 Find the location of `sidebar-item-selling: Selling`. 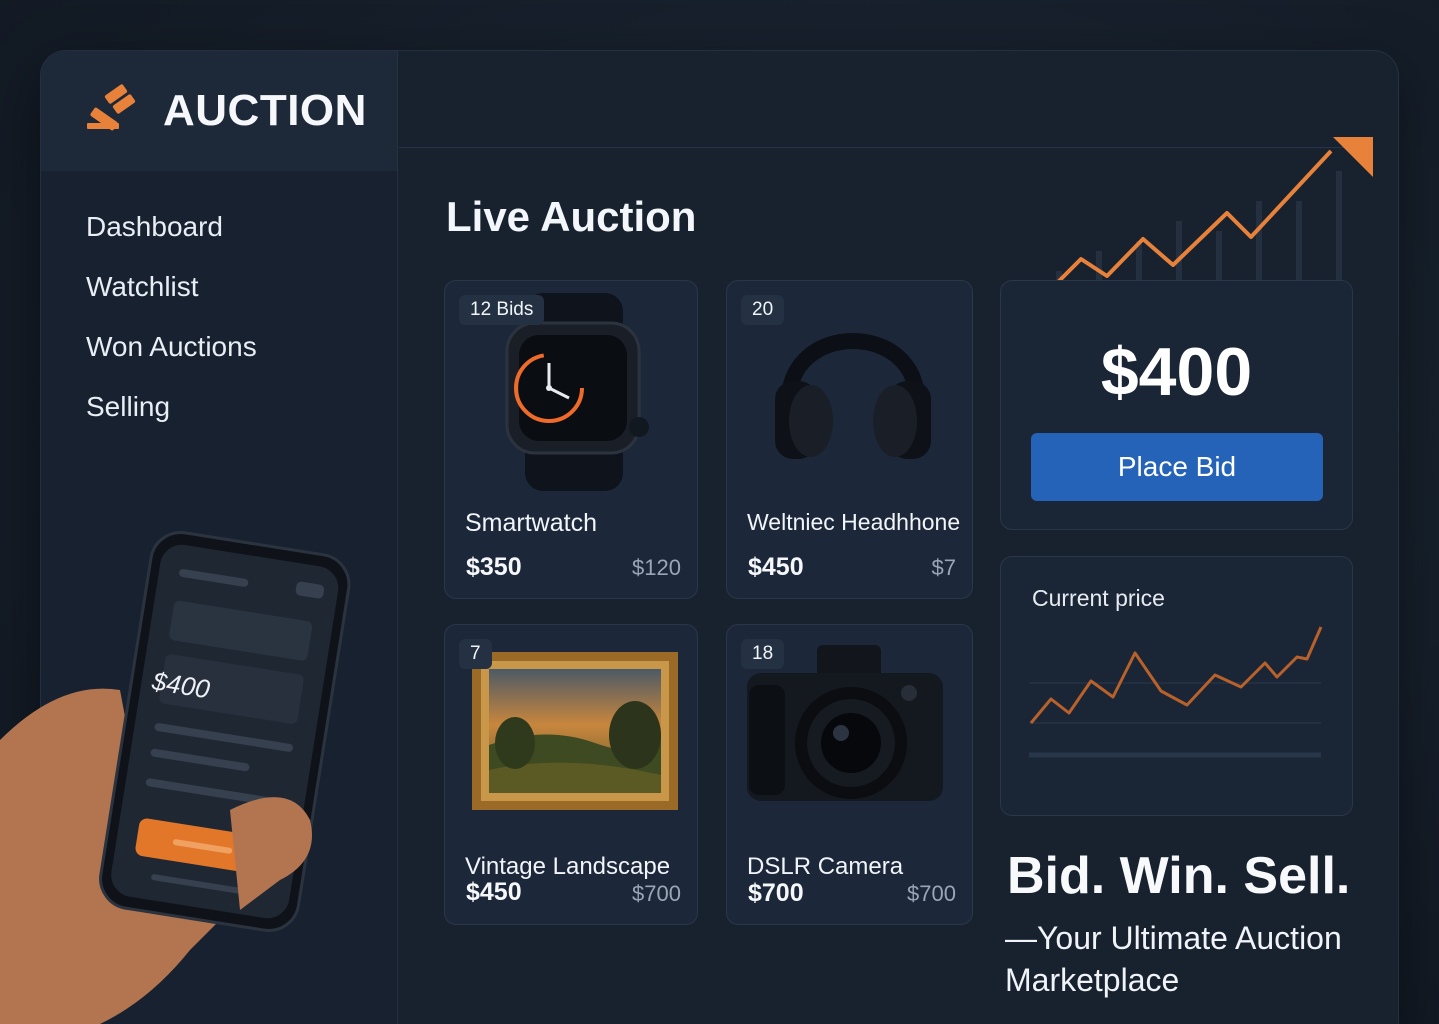

sidebar-item-selling: Selling is located at coordinates (241, 417).